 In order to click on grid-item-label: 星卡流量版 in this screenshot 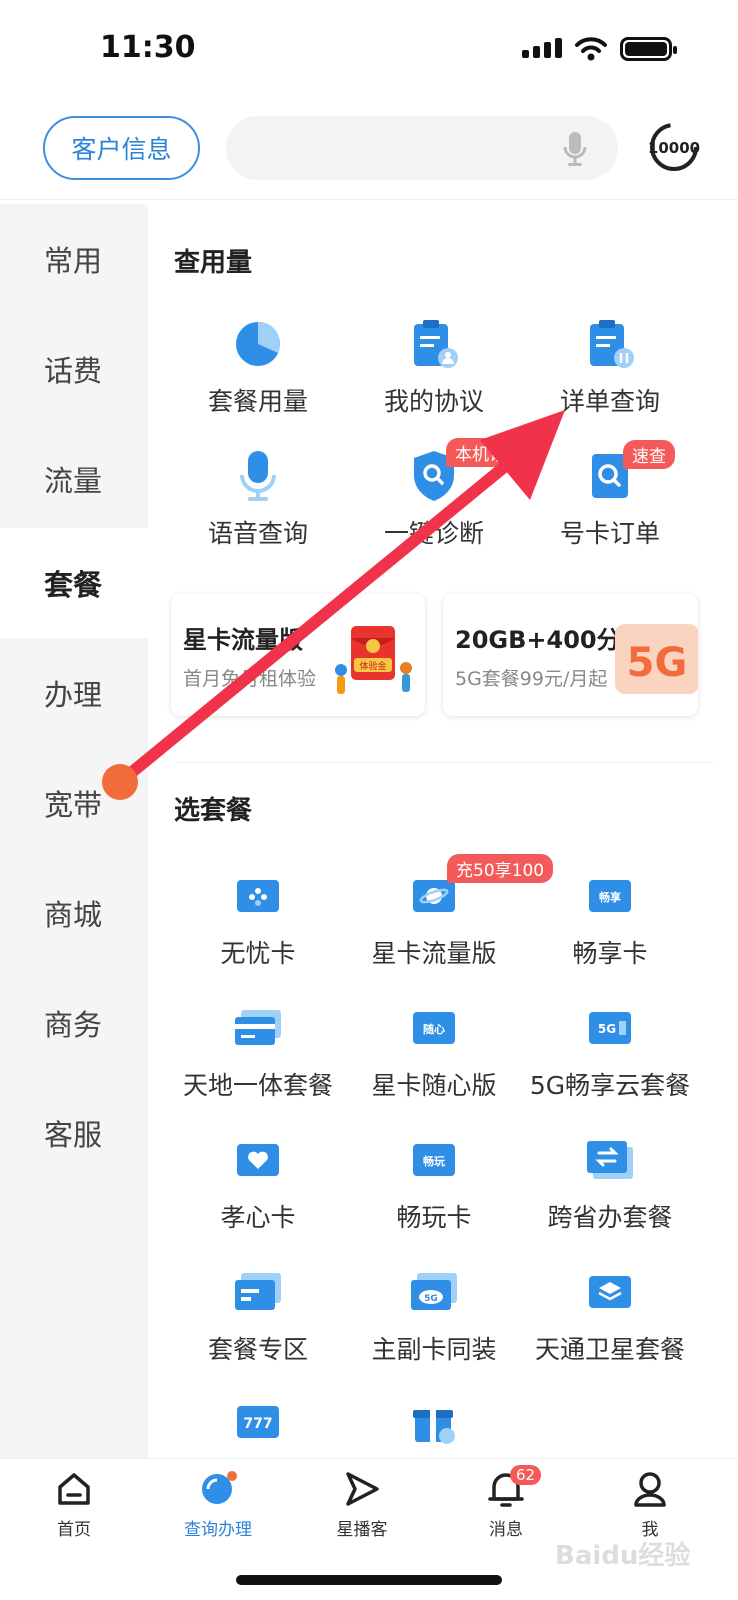, I will do `click(434, 953)`.